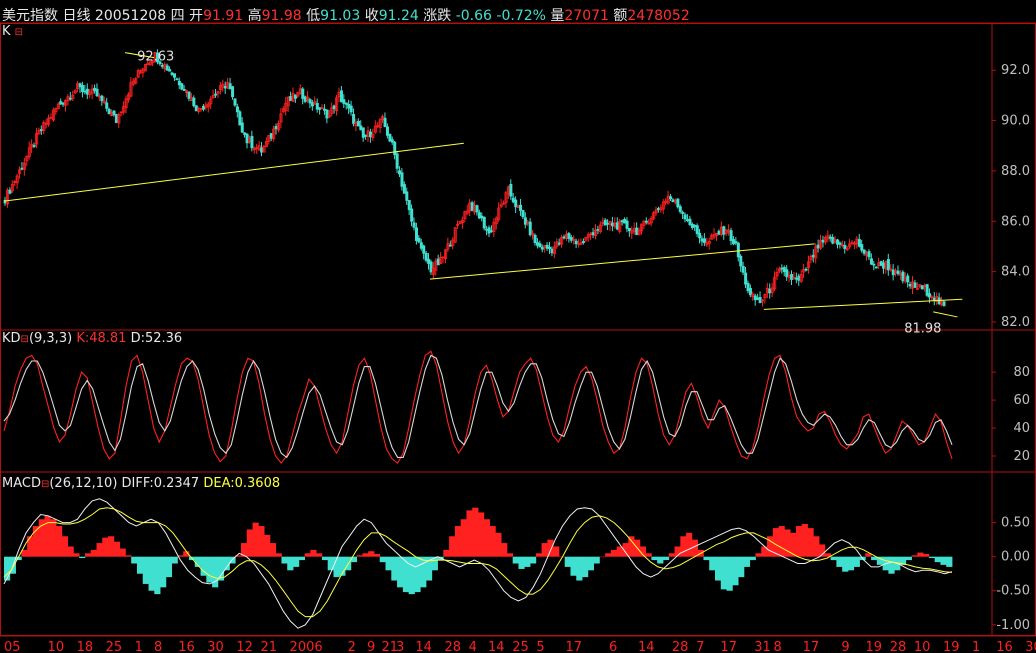  Describe the element at coordinates (398, 16) in the screenshot. I see `close-value: 91.24` at that location.